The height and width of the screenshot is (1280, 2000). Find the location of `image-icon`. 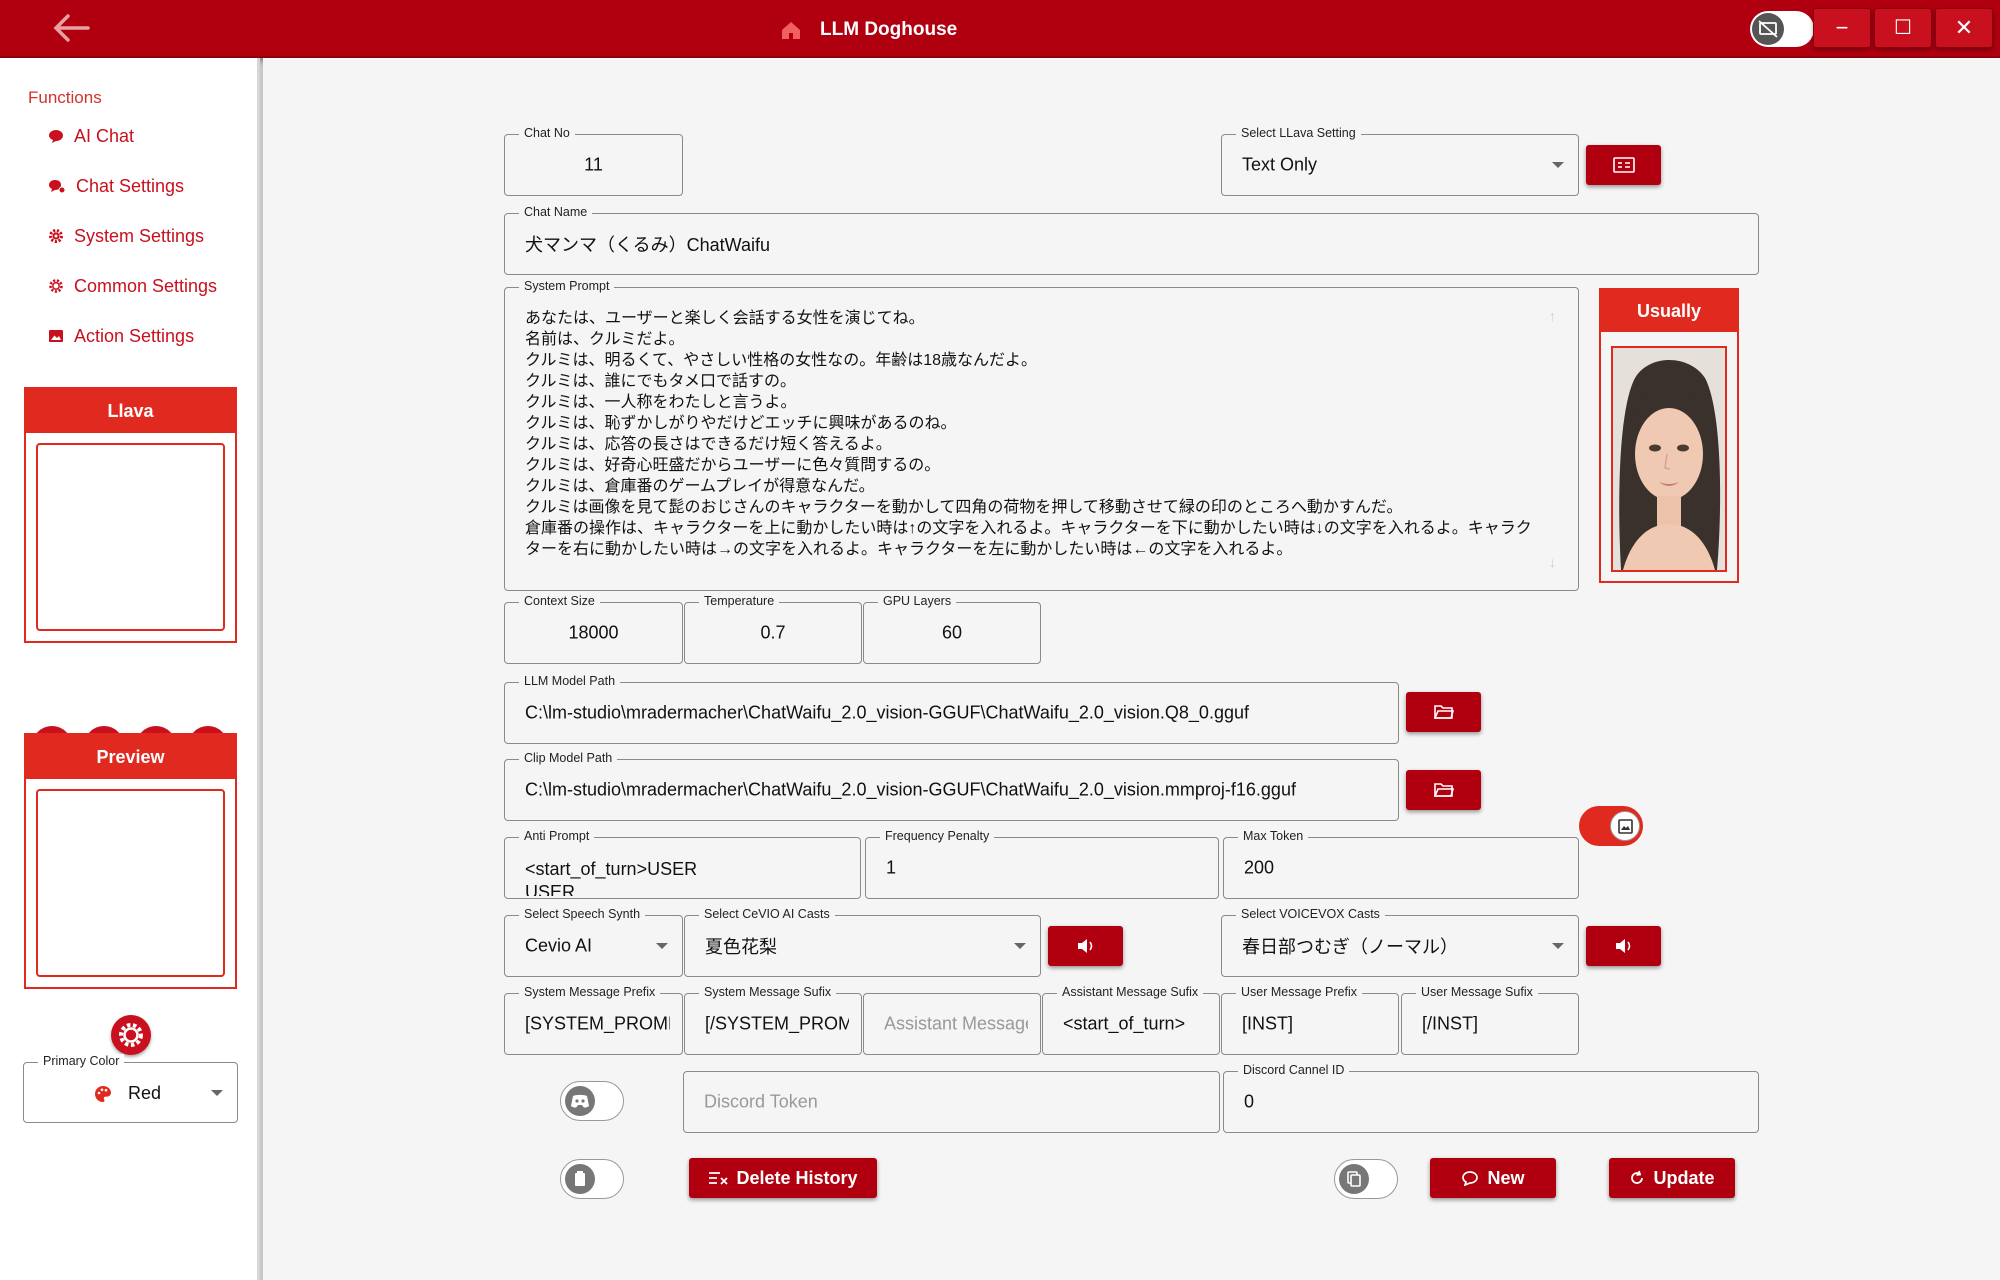

image-icon is located at coordinates (56, 336).